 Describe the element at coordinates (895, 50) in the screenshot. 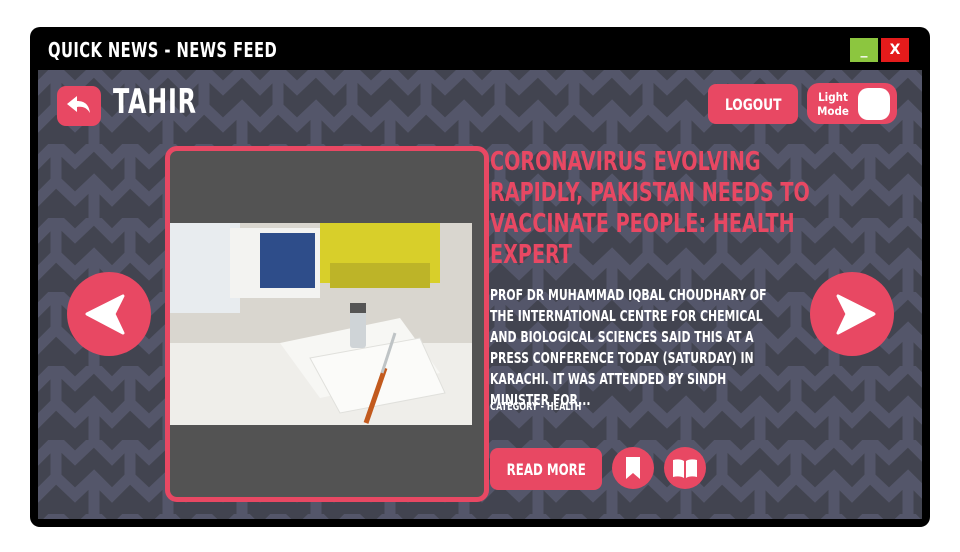

I see `close-button: X` at that location.